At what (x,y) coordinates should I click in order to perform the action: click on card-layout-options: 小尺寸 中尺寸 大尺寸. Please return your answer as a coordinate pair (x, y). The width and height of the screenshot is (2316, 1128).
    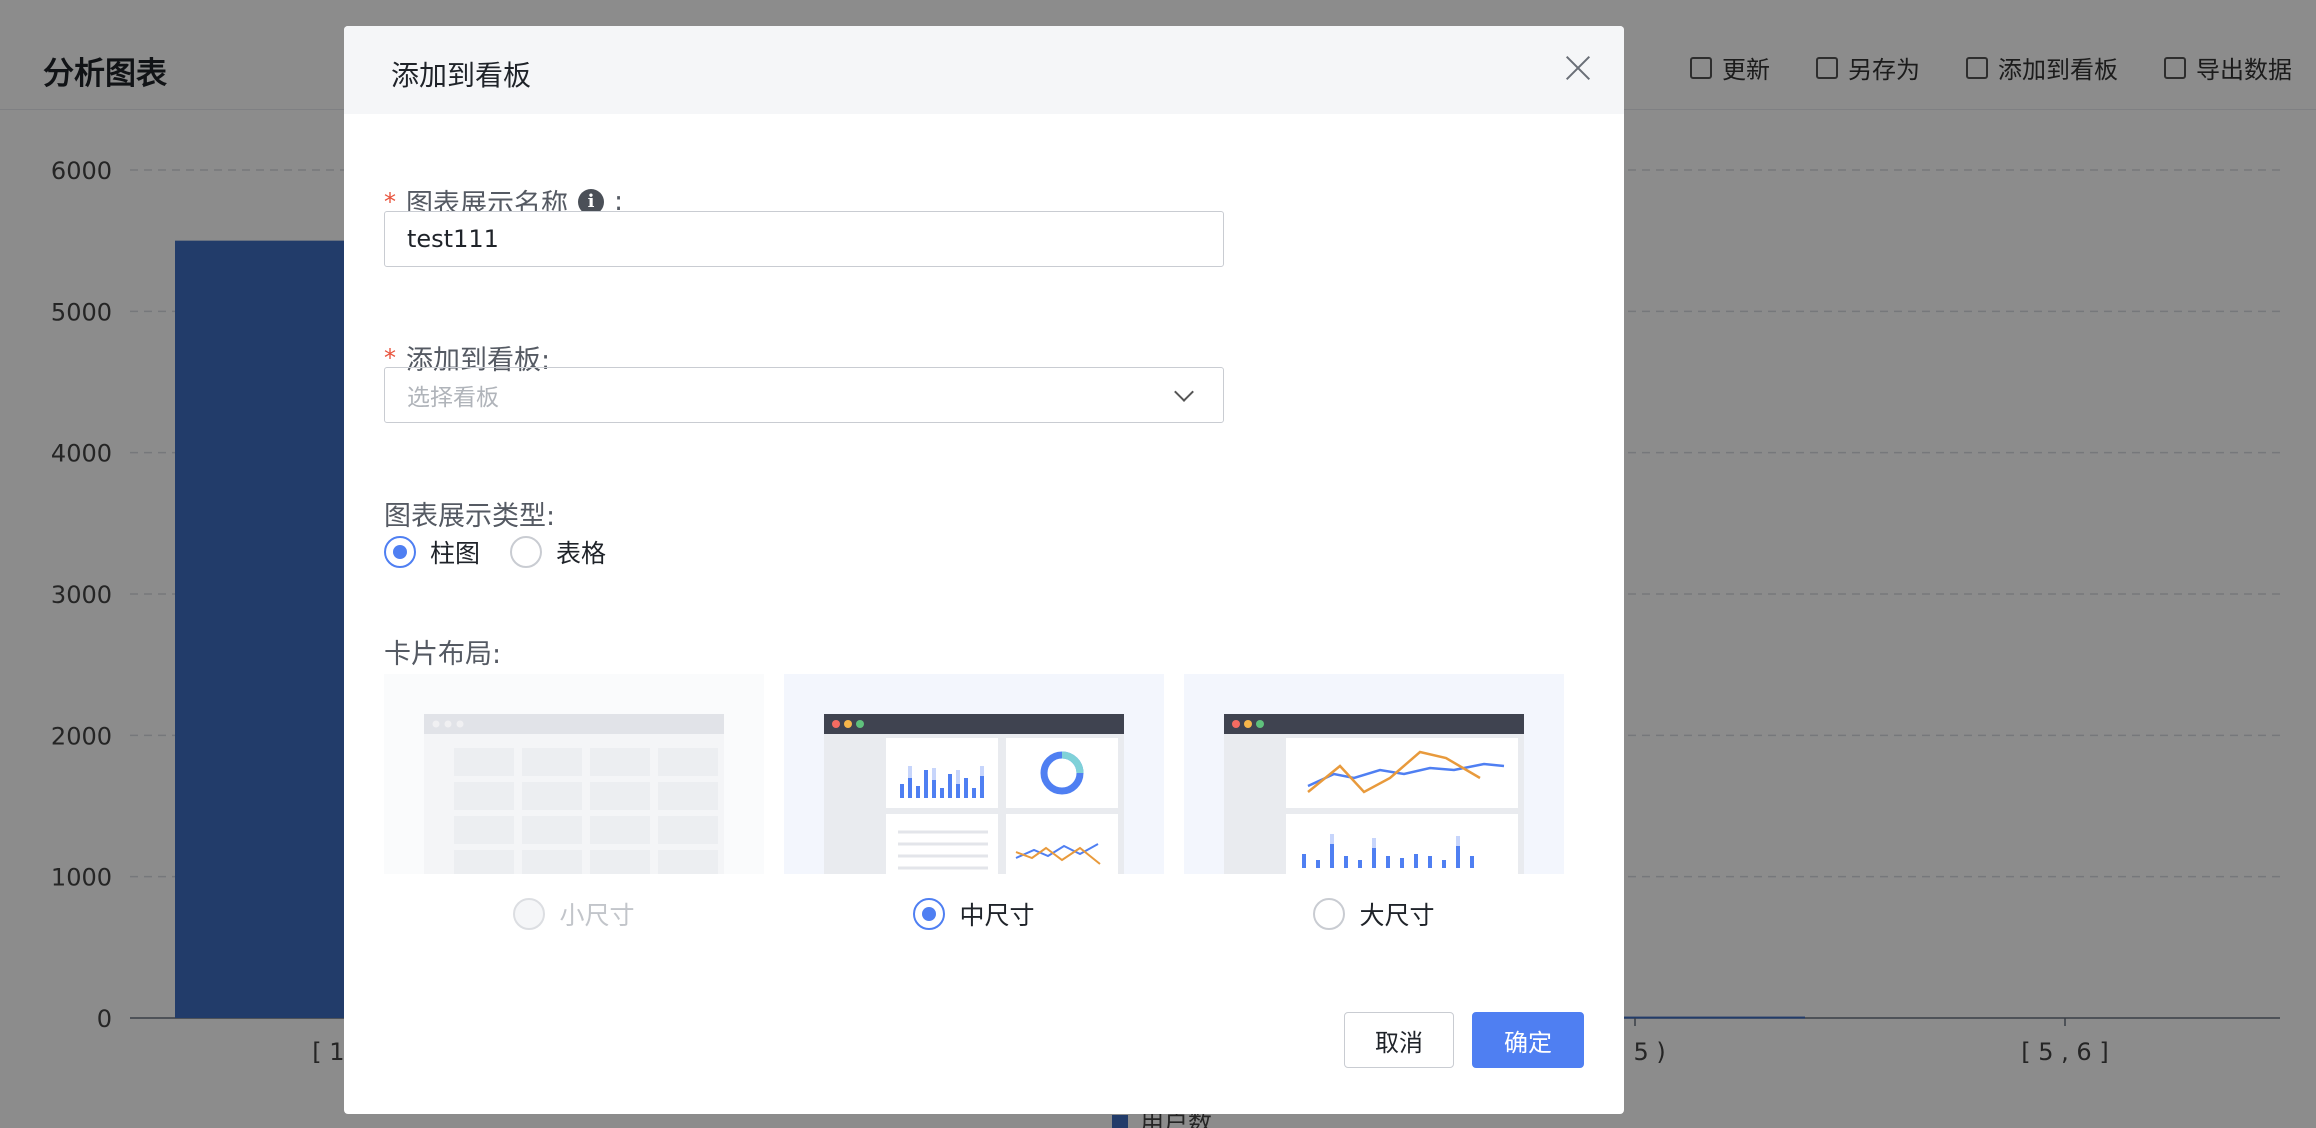
    Looking at the image, I should click on (979, 804).